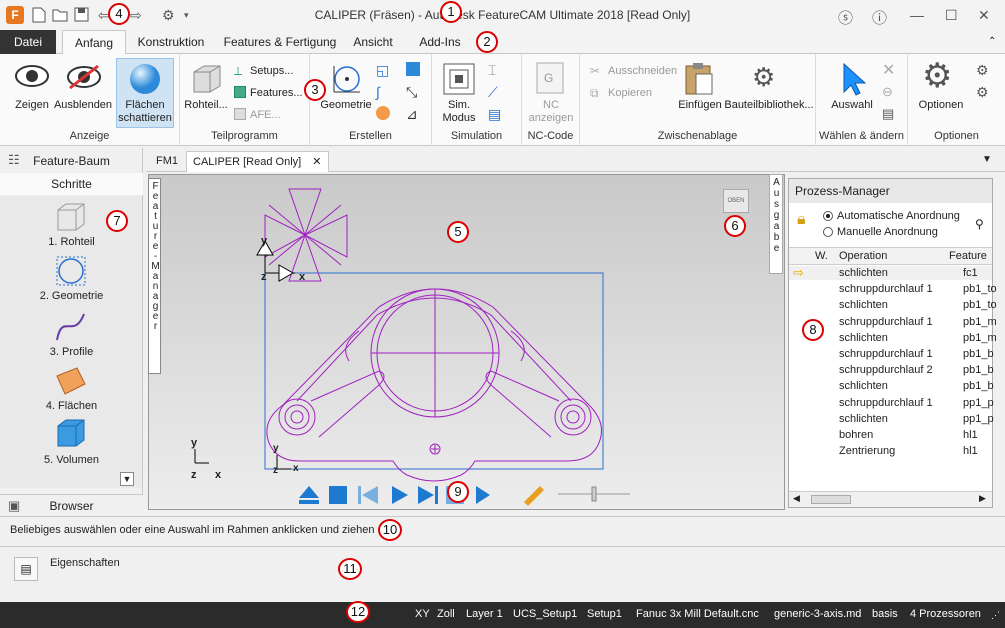 The image size is (1005, 628). I want to click on scroll-left-icon: ◀, so click(796, 498).